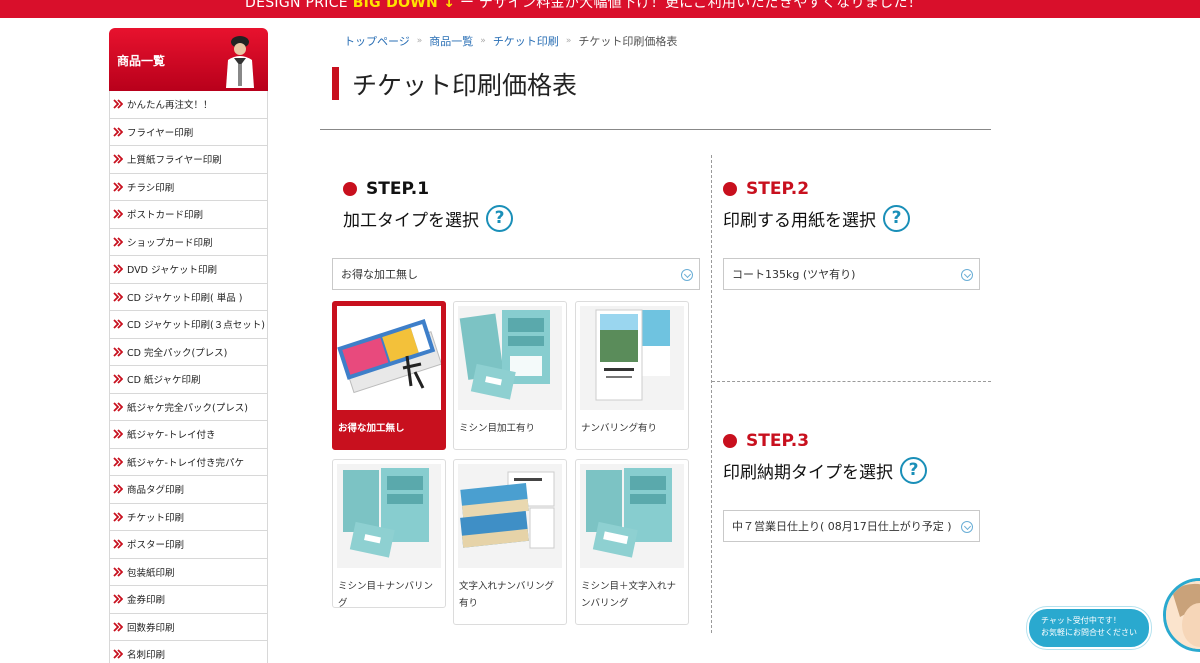  Describe the element at coordinates (526, 41) in the screenshot. I see `breadcrumb-link-ticket: チケット印刷` at that location.